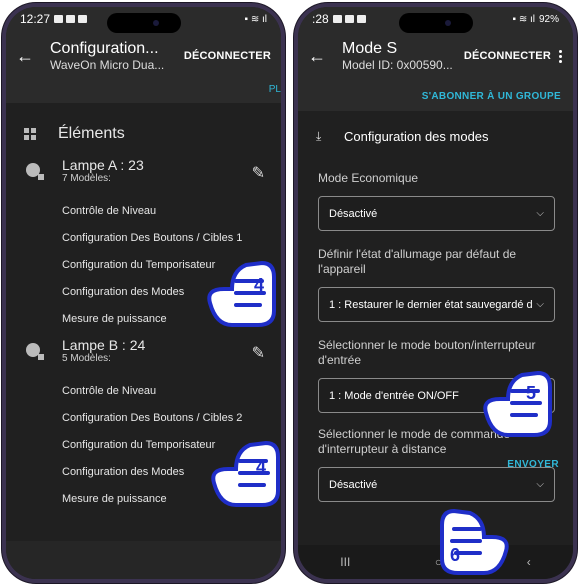  Describe the element at coordinates (143, 560) in the screenshot. I see `bottom-bar` at that location.